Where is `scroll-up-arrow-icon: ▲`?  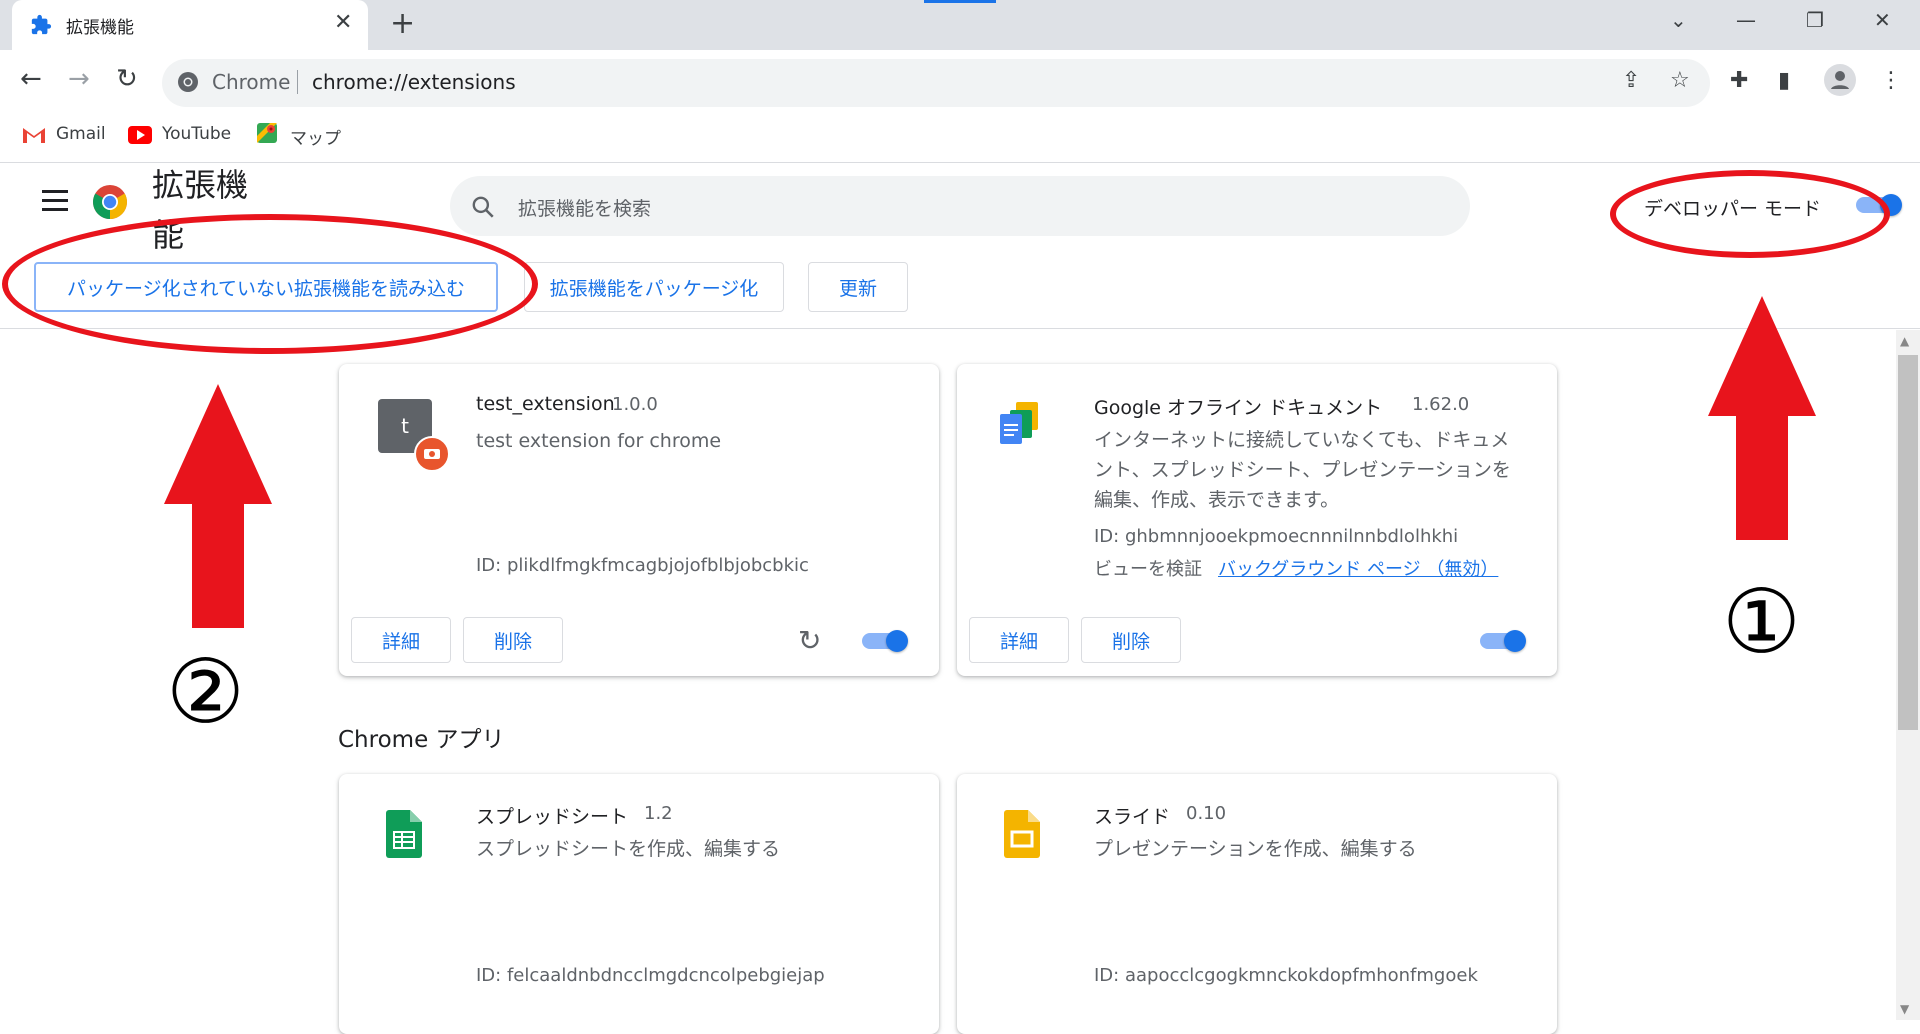
scroll-up-arrow-icon: ▲ is located at coordinates (1904, 341).